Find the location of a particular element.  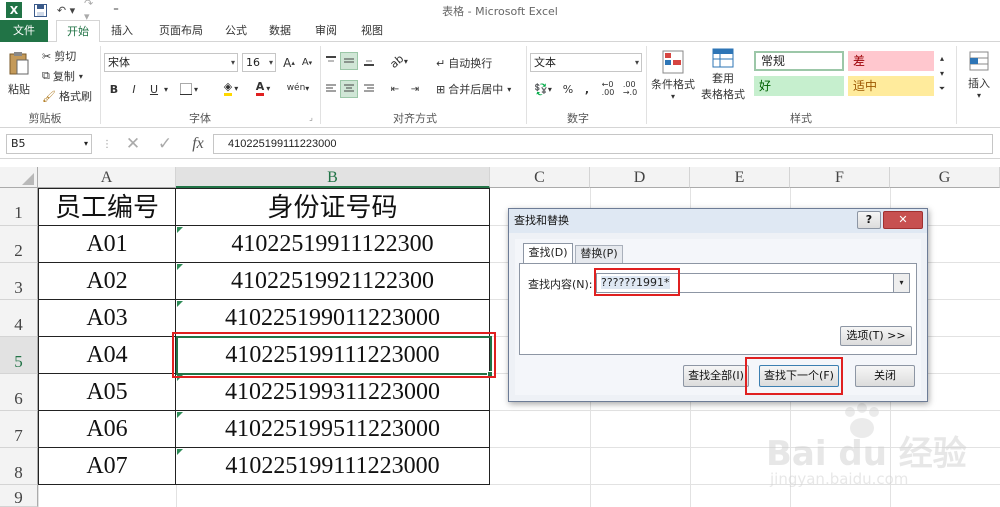

align-right-button is located at coordinates (369, 89).